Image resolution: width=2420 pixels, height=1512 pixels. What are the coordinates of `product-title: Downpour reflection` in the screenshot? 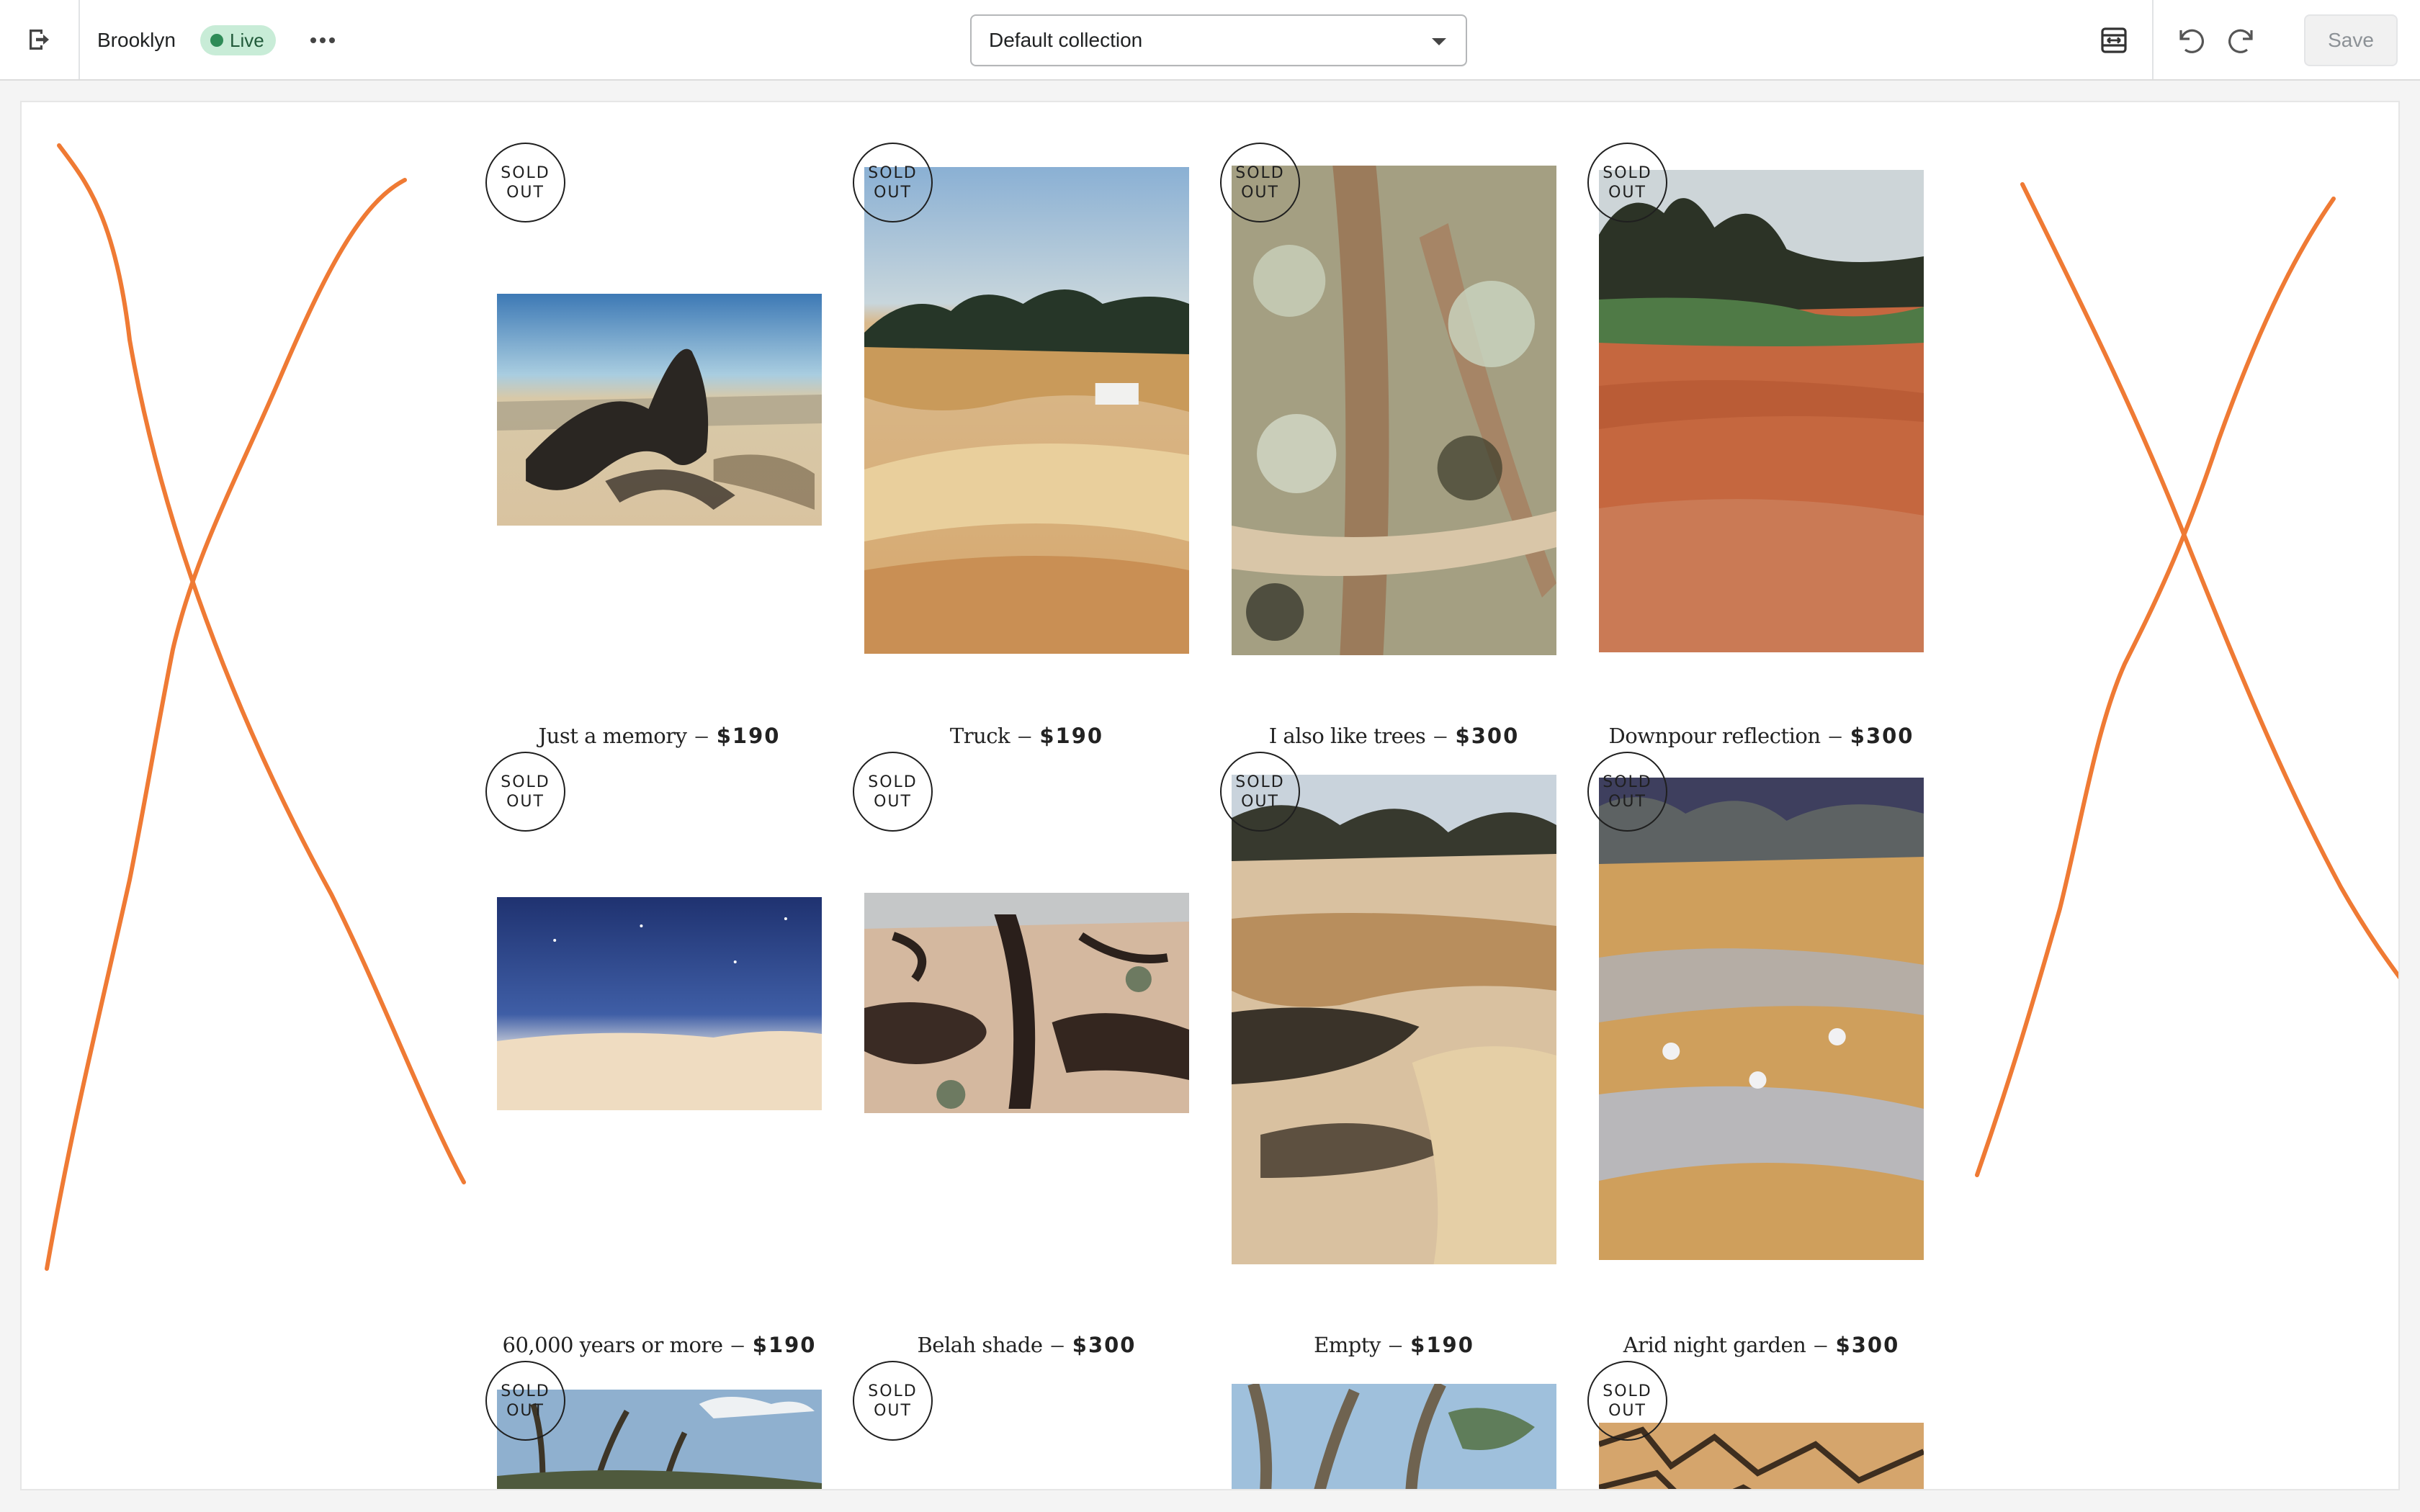 It's located at (1715, 736).